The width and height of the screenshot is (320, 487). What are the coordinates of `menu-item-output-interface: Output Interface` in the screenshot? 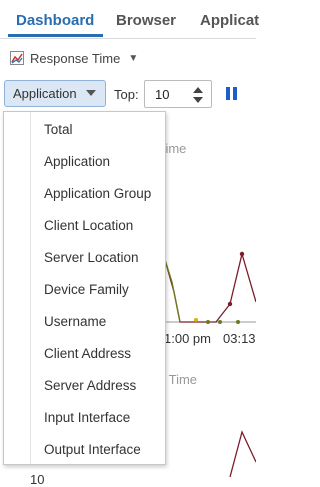 It's located at (92, 449).